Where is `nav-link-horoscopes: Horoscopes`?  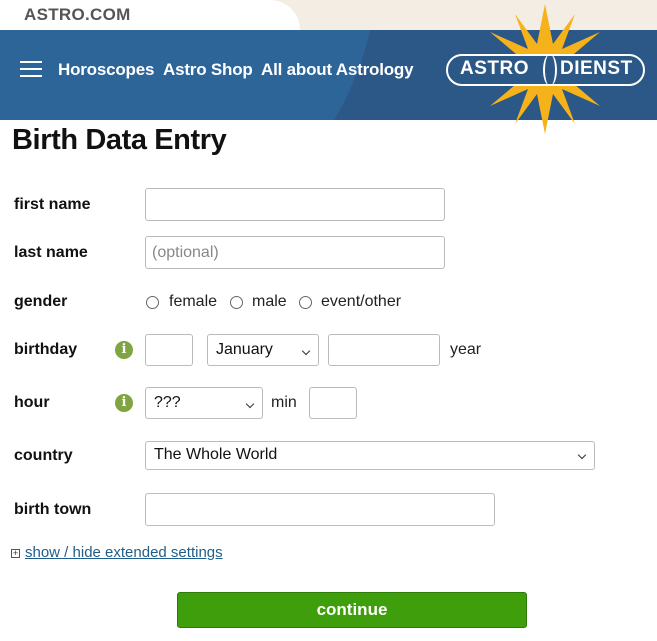 nav-link-horoscopes: Horoscopes is located at coordinates (106, 70).